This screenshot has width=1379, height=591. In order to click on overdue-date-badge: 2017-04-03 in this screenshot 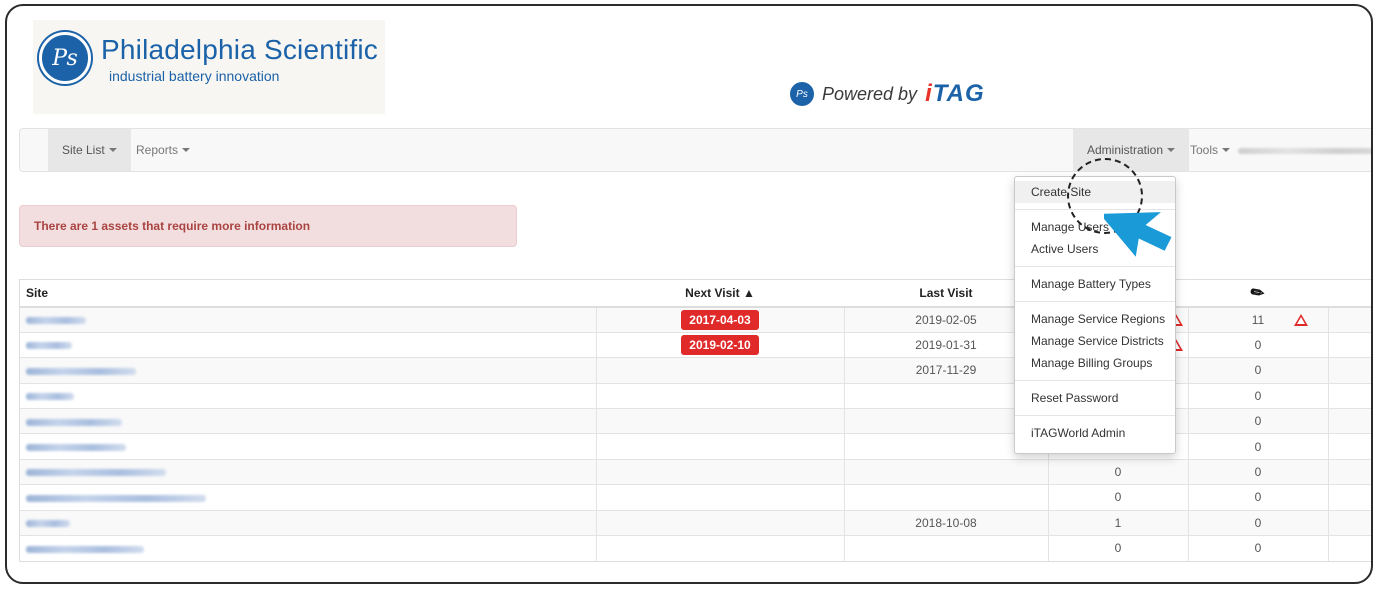, I will do `click(720, 319)`.